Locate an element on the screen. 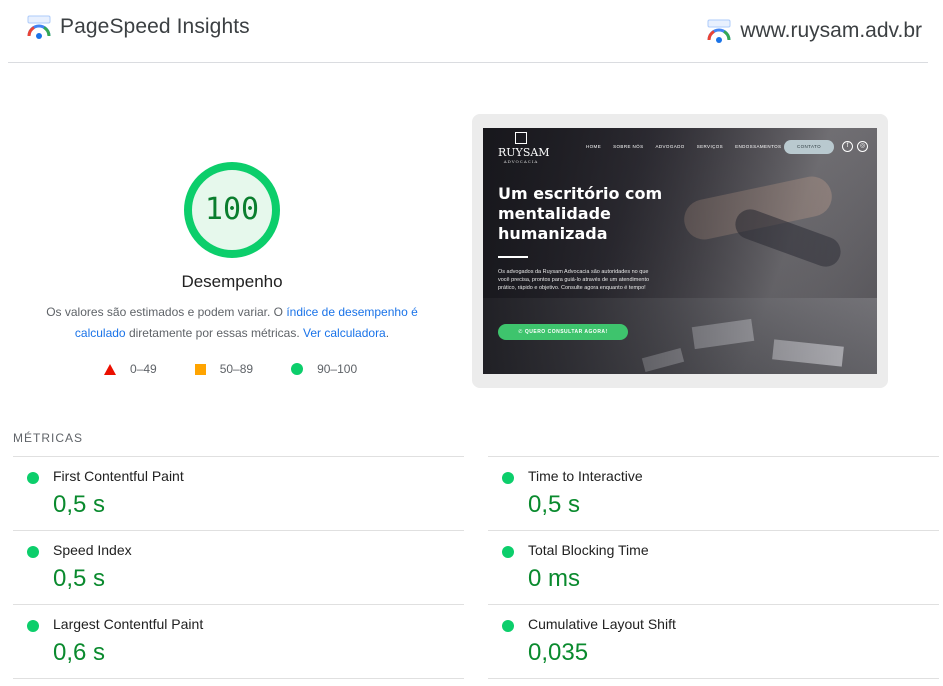  site-contact-button: CONTATO is located at coordinates (809, 147).